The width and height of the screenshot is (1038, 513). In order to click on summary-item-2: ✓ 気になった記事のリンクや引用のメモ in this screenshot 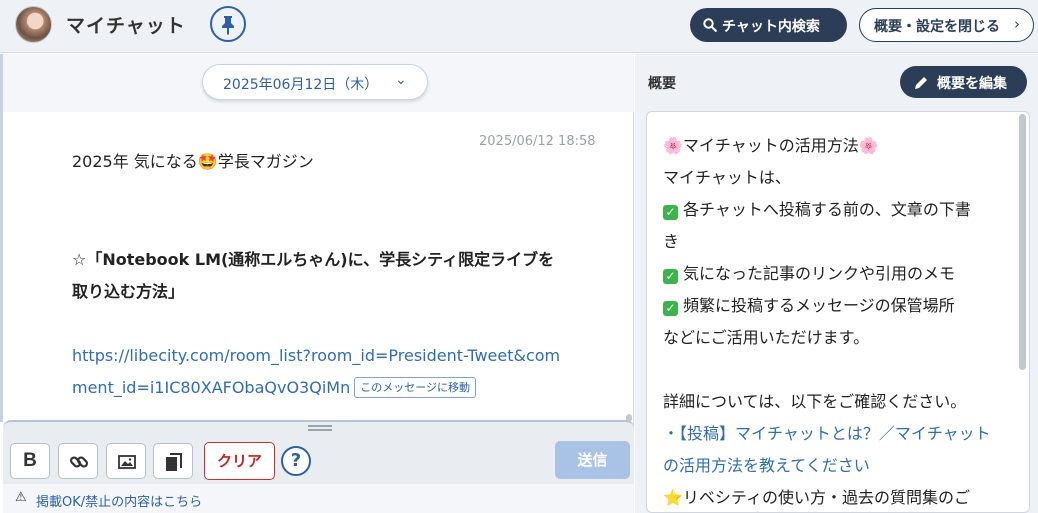, I will do `click(809, 272)`.